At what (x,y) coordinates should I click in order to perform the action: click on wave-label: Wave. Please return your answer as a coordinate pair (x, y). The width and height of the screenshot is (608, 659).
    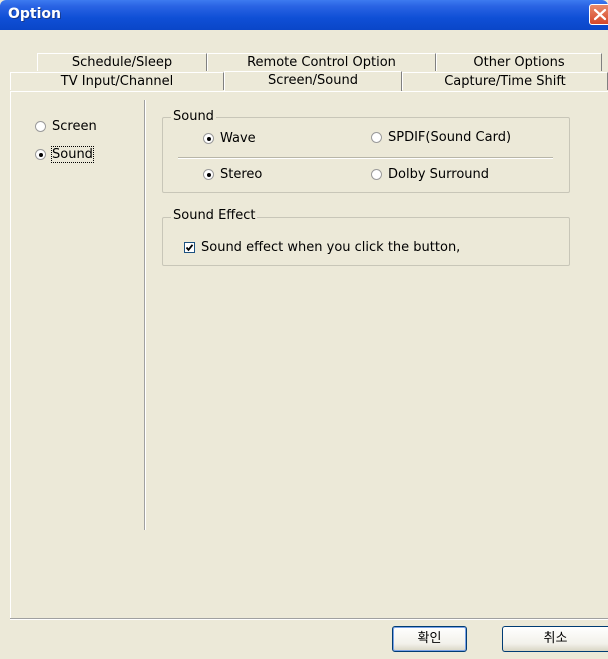
    Looking at the image, I should click on (238, 138).